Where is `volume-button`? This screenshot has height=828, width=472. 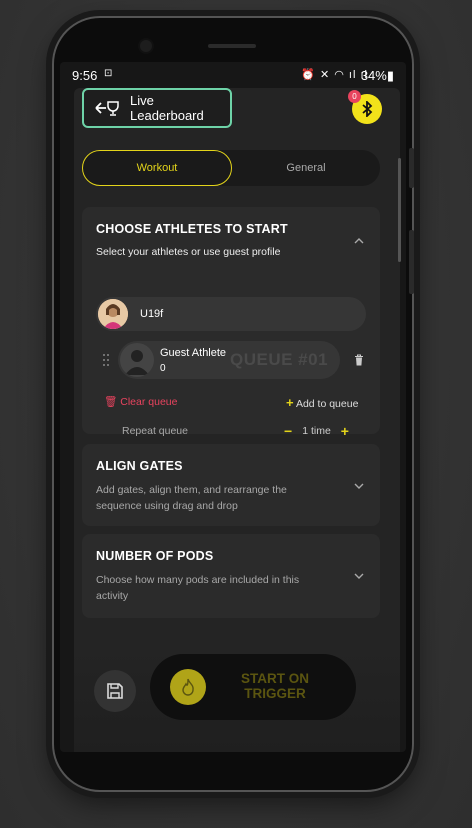 volume-button is located at coordinates (411, 168).